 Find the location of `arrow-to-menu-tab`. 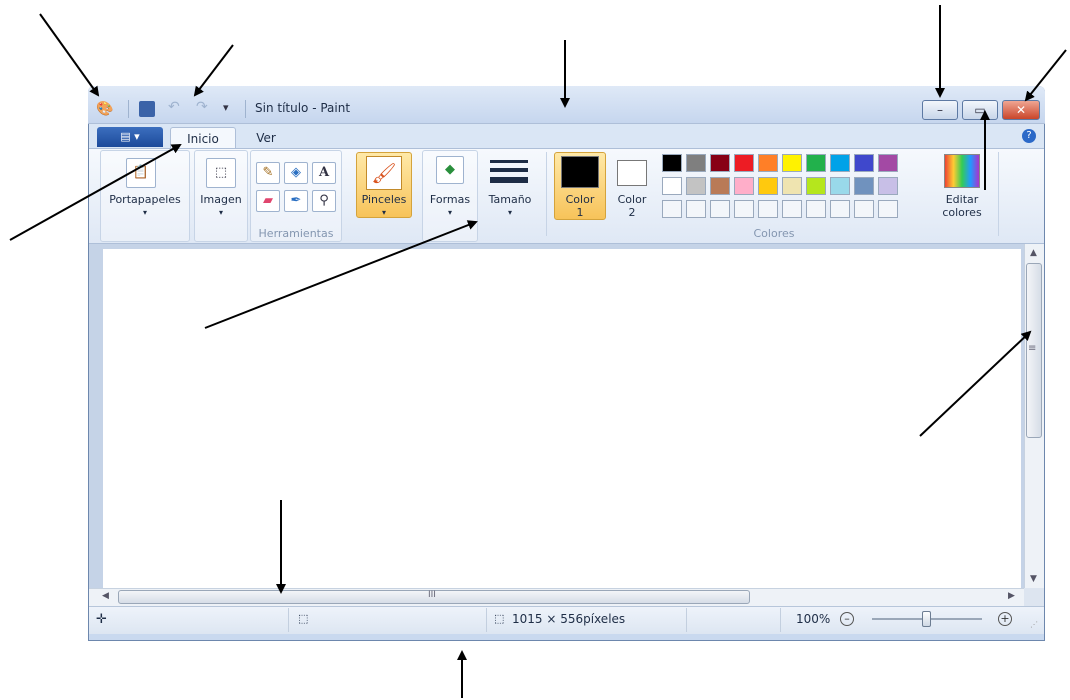

arrow-to-menu-tab is located at coordinates (95, 192).